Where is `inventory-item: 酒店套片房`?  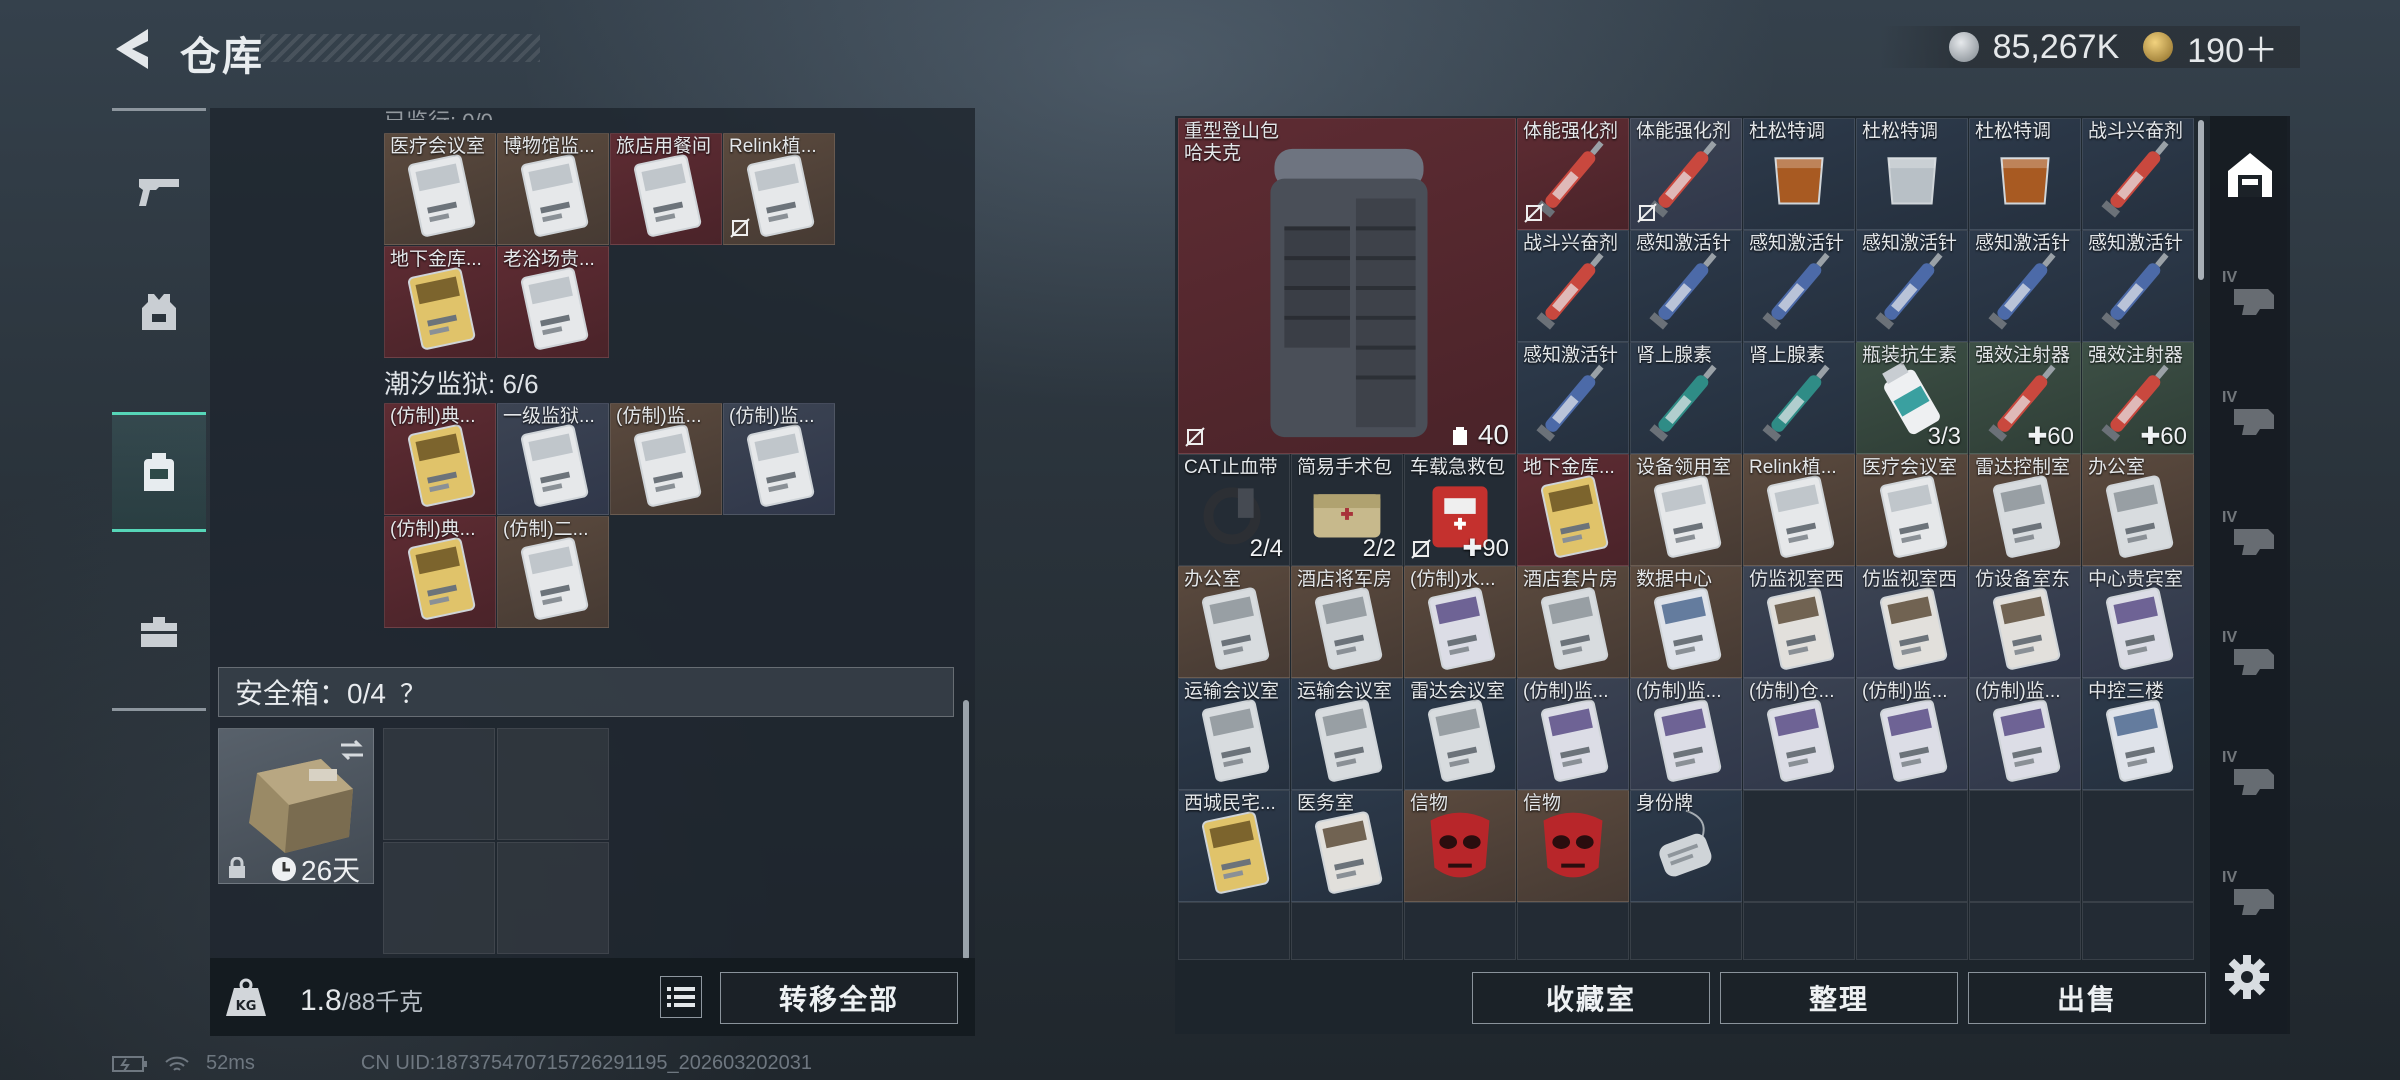
inventory-item: 酒店套片房 is located at coordinates (1573, 622).